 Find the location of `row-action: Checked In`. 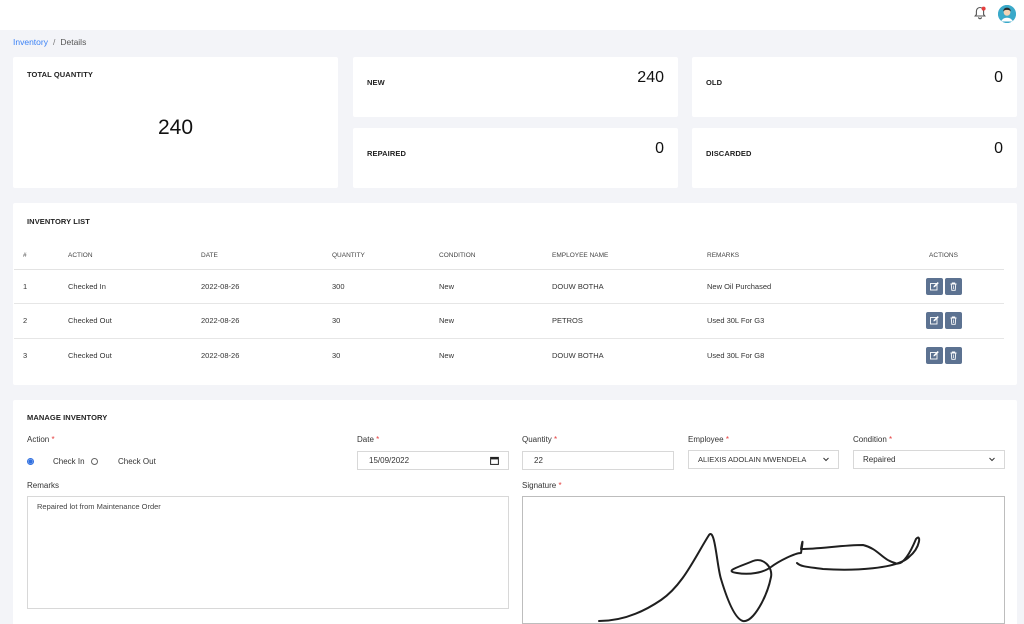

row-action: Checked In is located at coordinates (125, 286).